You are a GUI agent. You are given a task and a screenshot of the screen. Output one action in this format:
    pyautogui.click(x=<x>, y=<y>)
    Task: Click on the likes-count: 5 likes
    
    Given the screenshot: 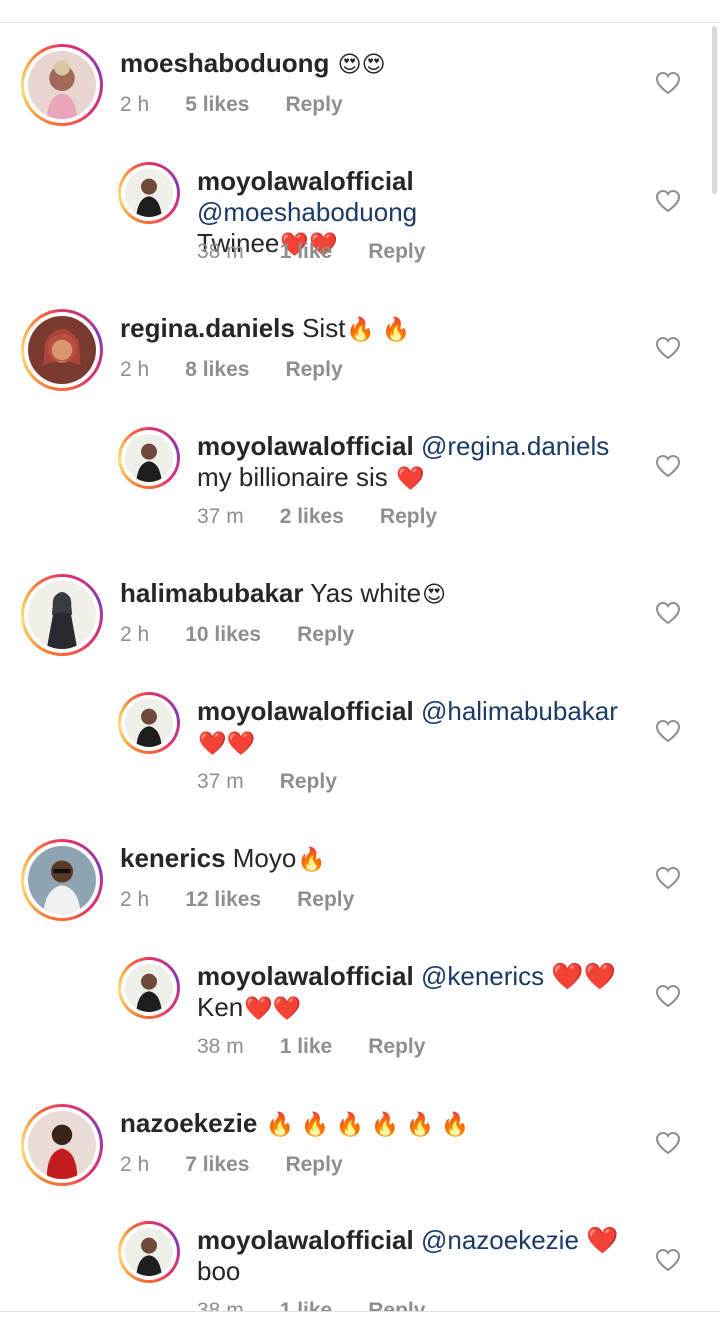 What is the action you would take?
    pyautogui.click(x=217, y=105)
    